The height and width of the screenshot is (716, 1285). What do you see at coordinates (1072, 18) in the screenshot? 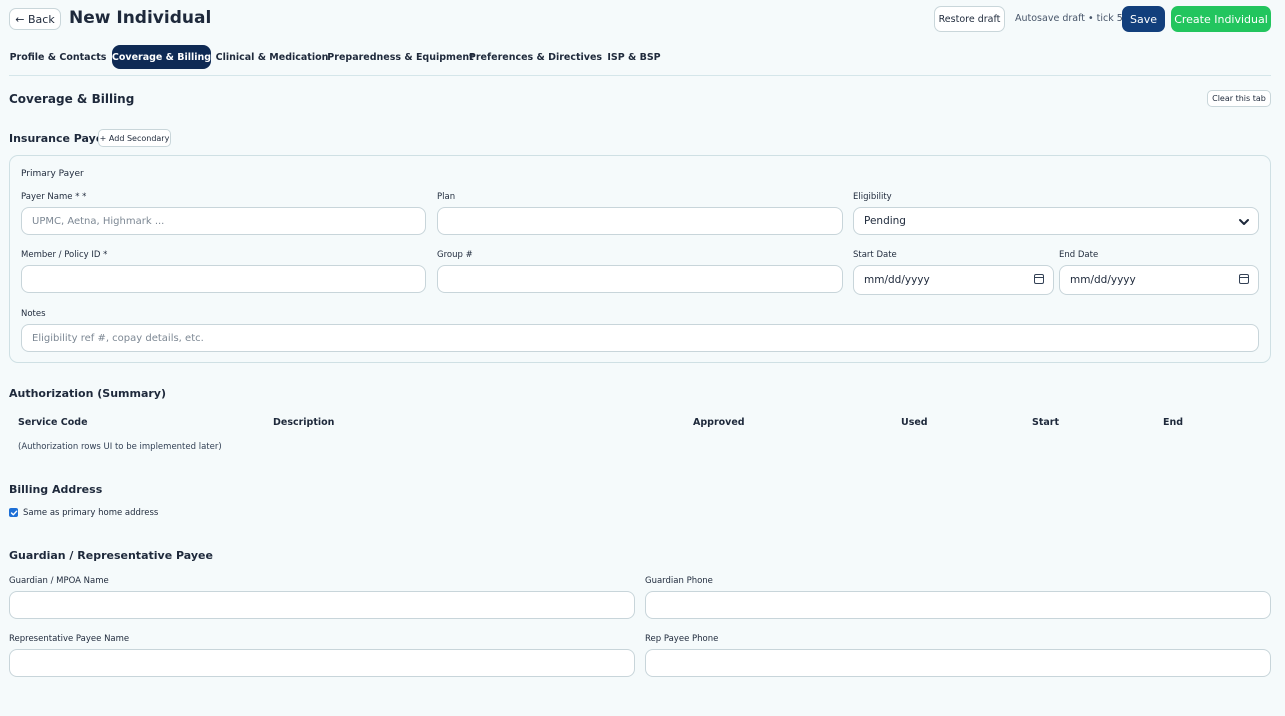
I see `autosave-status: Autosave draft • tick 55` at bounding box center [1072, 18].